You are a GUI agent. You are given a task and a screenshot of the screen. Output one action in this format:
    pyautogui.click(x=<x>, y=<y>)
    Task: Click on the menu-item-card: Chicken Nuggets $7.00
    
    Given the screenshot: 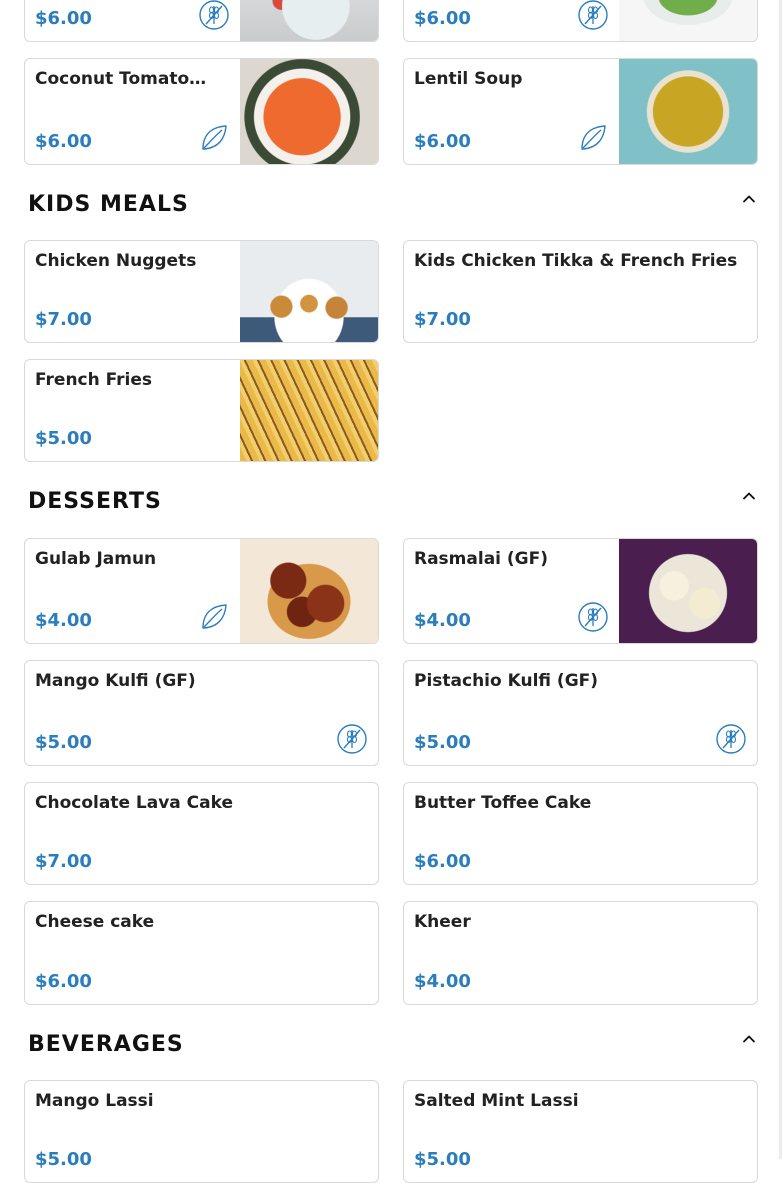 What is the action you would take?
    pyautogui.click(x=201, y=291)
    